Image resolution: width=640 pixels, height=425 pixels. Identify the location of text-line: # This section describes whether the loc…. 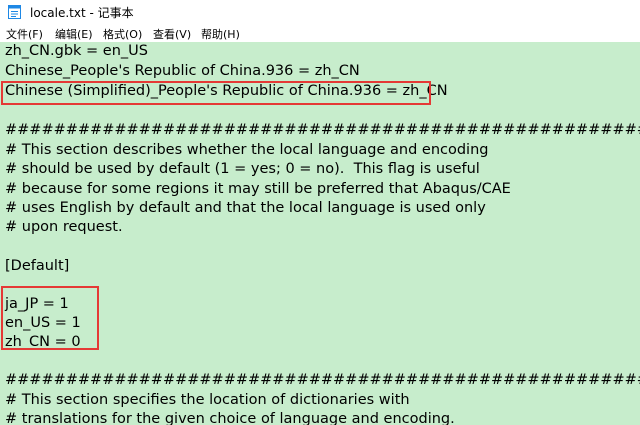
(247, 150).